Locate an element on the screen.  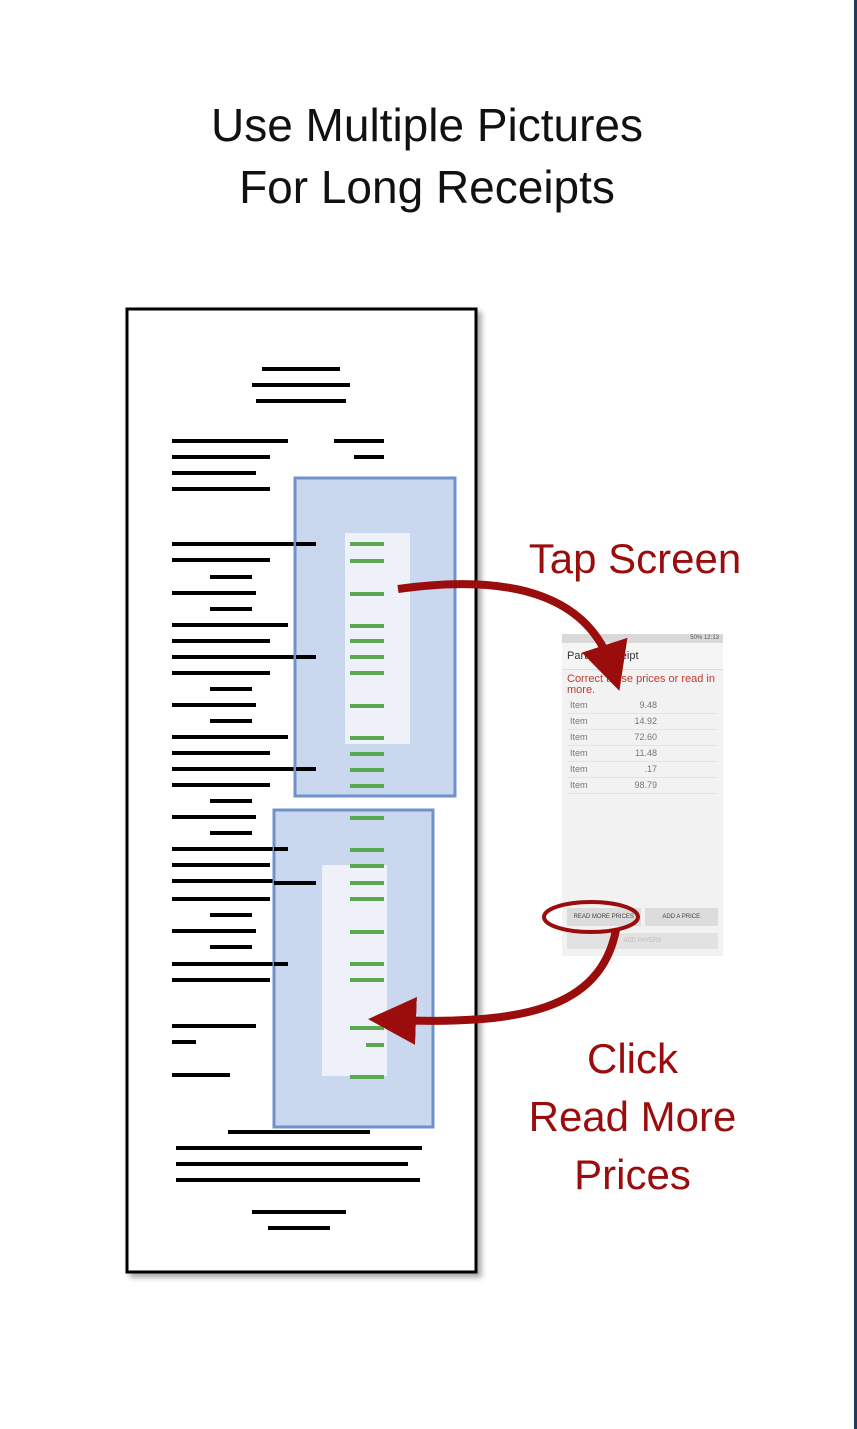
item-price: .17 is located at coordinates (650, 769).